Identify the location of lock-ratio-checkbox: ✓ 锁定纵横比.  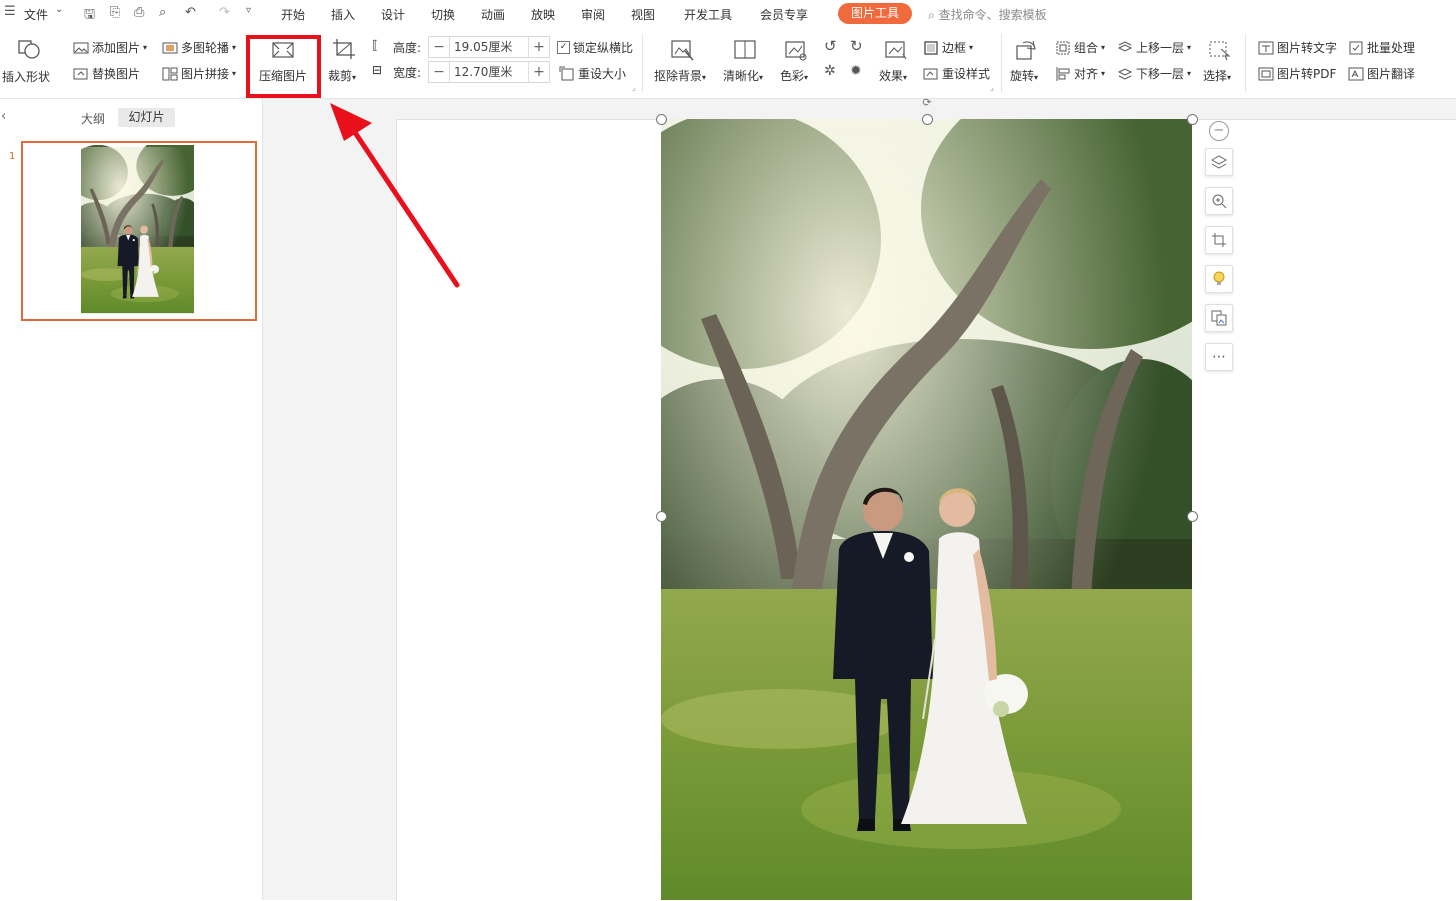
(595, 47).